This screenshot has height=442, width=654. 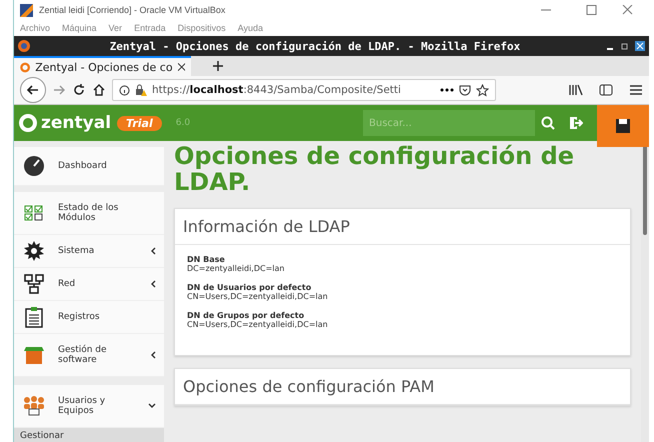 What do you see at coordinates (447, 90) in the screenshot?
I see `more-icon` at bounding box center [447, 90].